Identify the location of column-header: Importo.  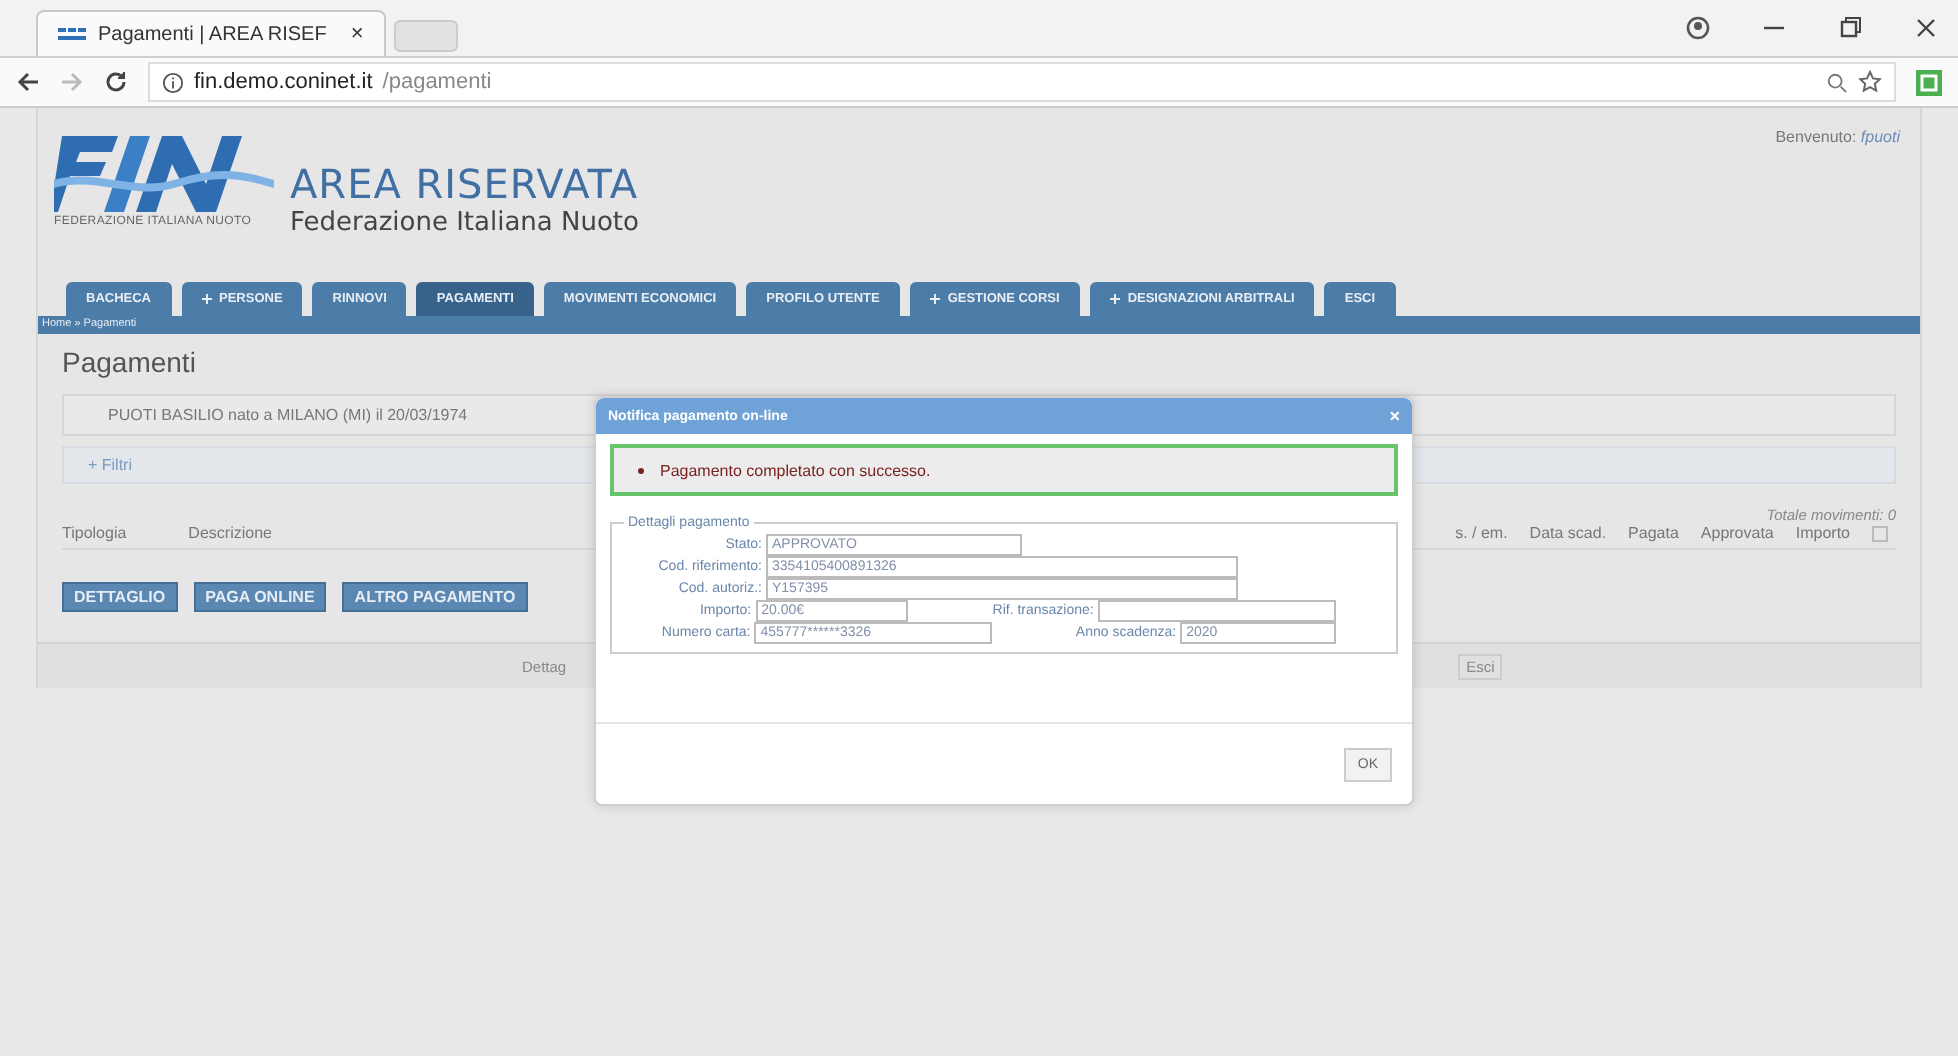
(1822, 533).